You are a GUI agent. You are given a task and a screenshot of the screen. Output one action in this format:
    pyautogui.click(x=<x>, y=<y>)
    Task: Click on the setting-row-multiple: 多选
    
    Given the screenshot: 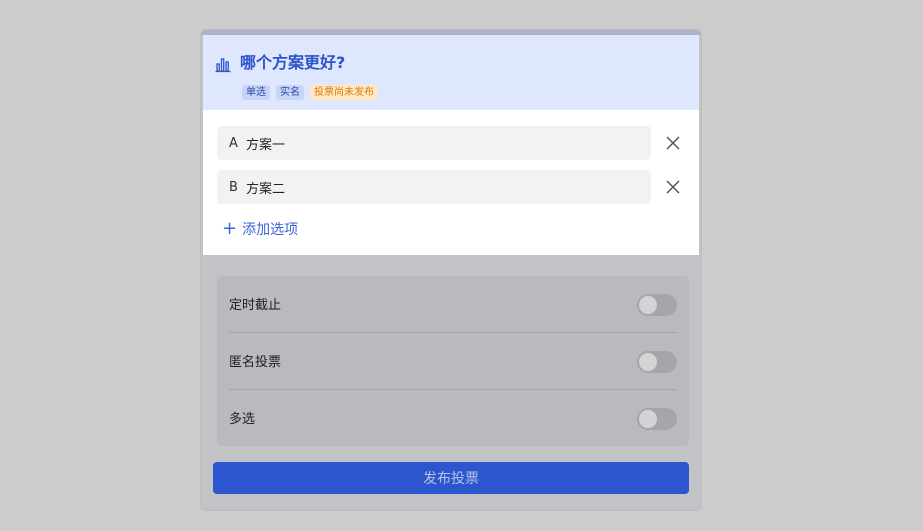 What is the action you would take?
    pyautogui.click(x=453, y=418)
    